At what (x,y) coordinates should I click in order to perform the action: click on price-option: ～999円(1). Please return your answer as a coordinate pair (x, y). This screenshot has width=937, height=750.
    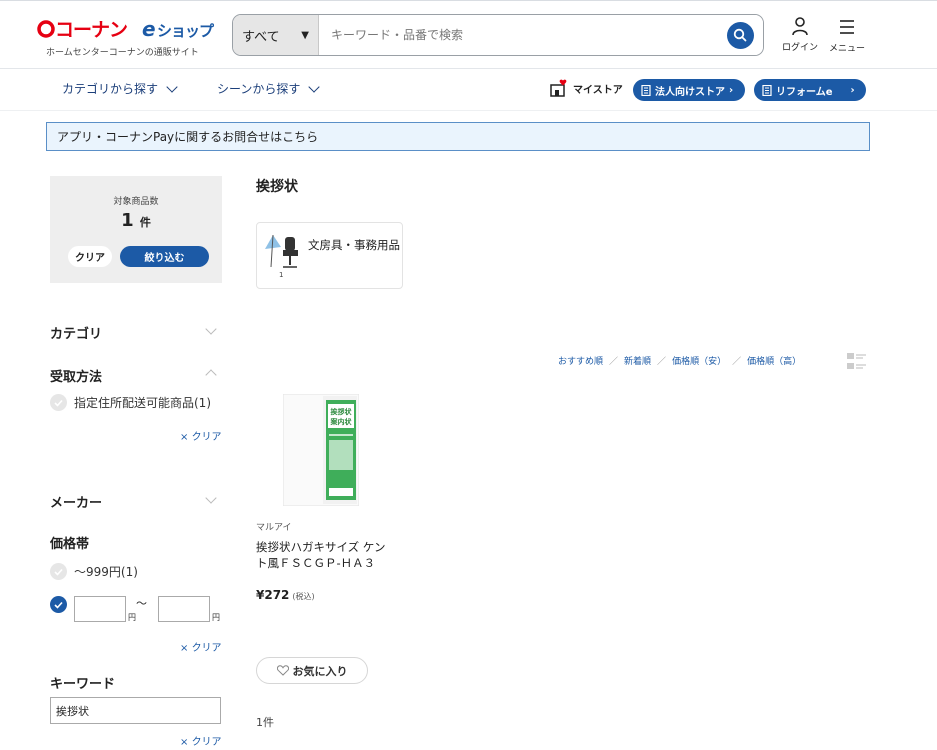
    Looking at the image, I should click on (94, 571).